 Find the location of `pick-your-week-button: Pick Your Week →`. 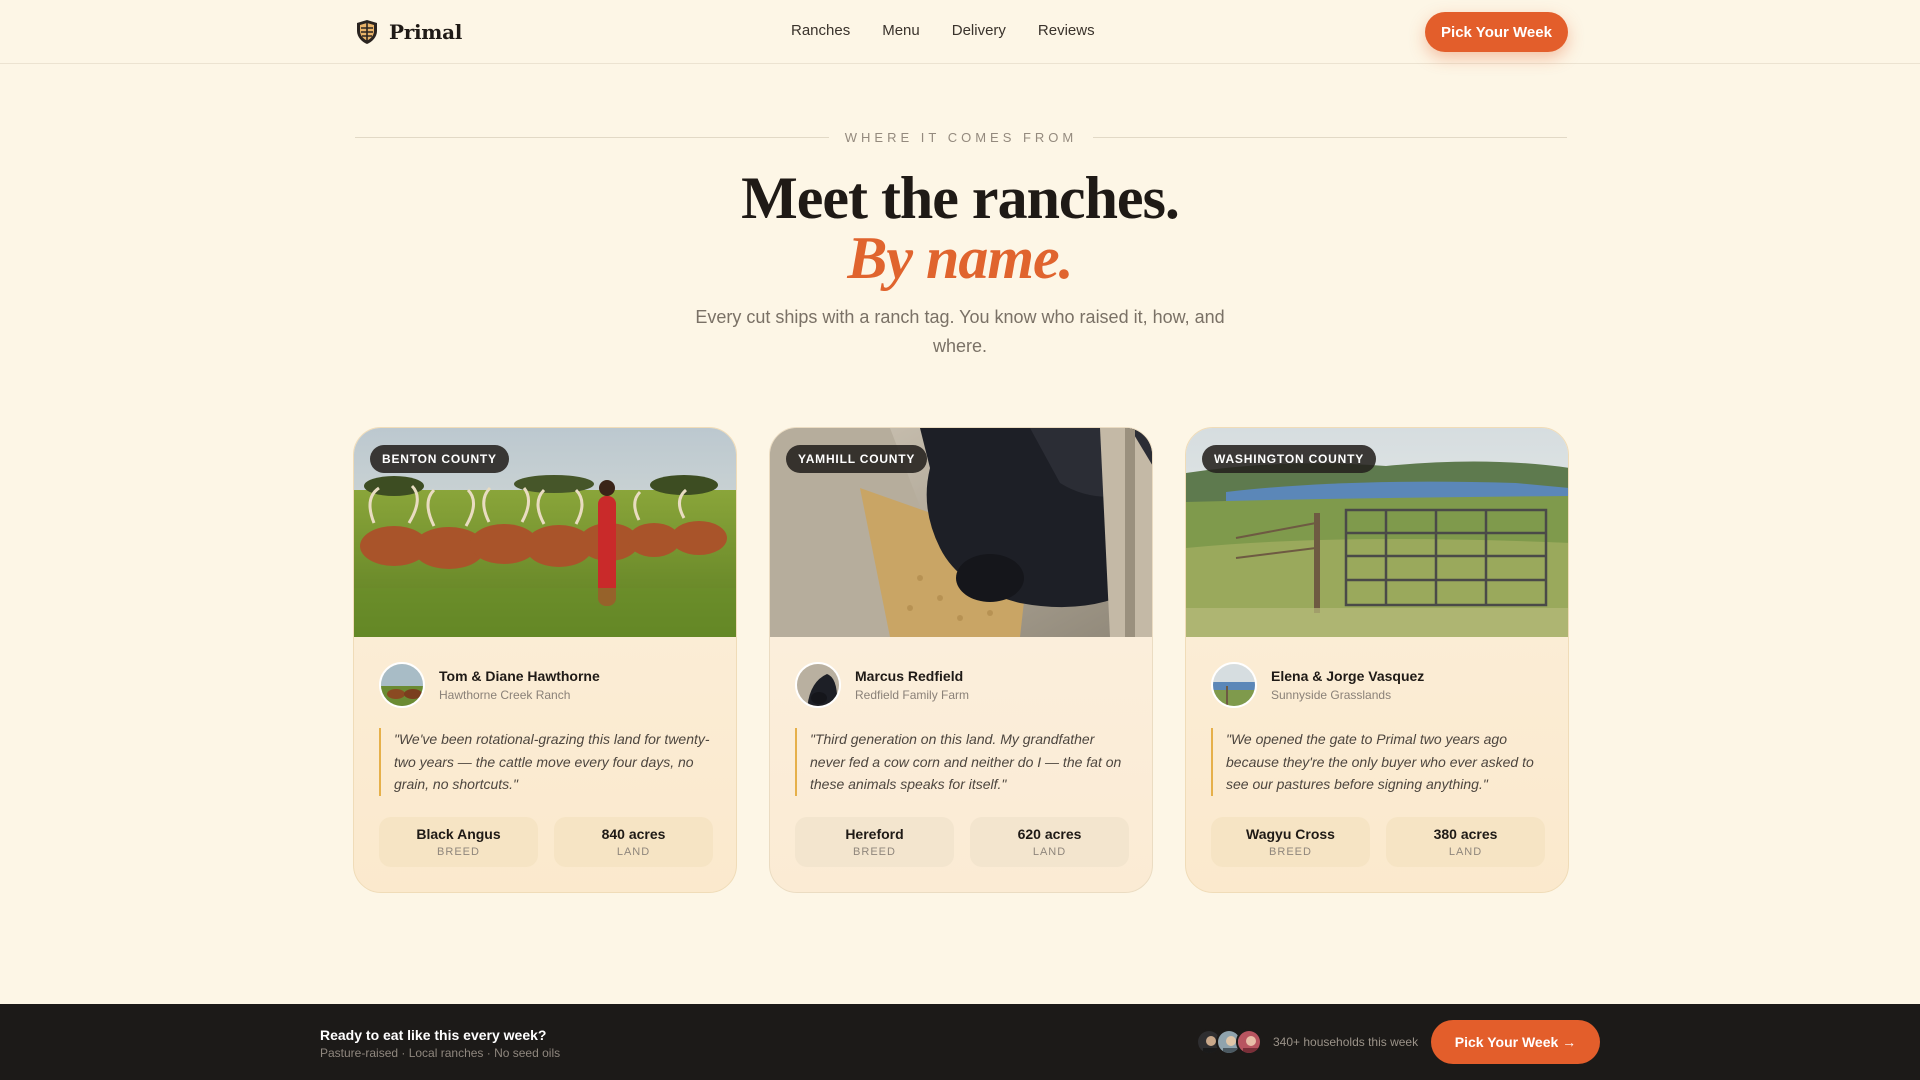

pick-your-week-button: Pick Your Week → is located at coordinates (1515, 1042).